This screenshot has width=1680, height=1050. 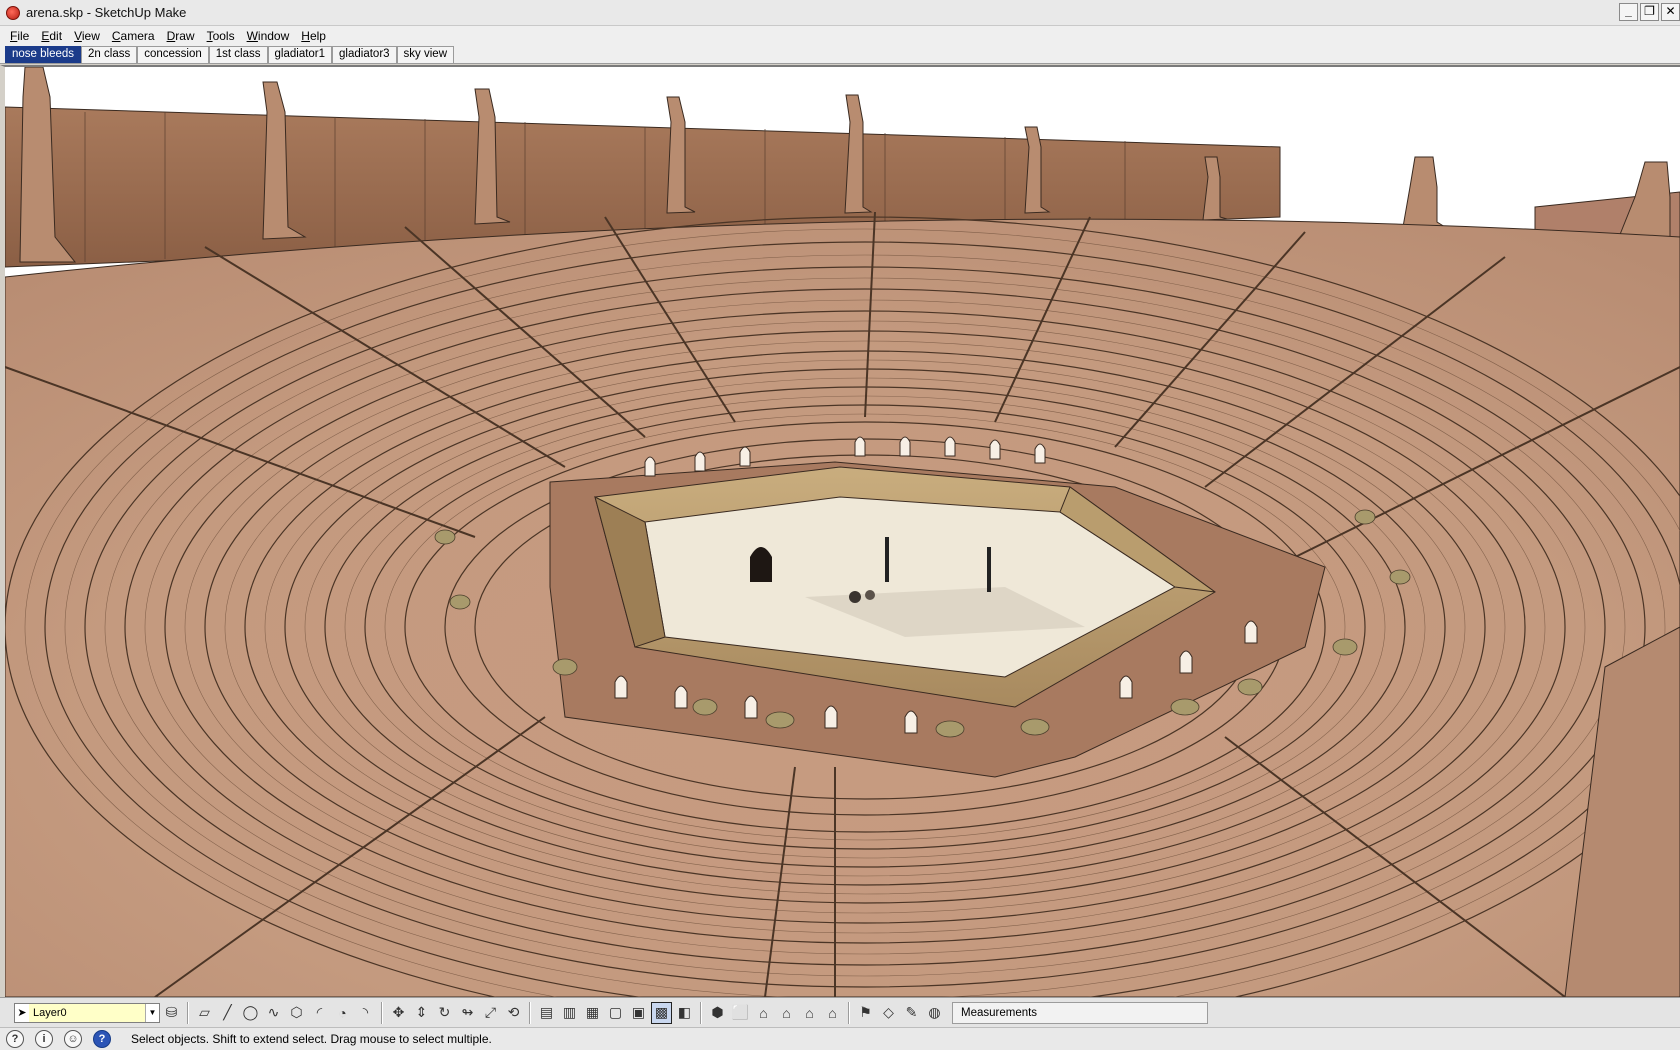 What do you see at coordinates (467, 1013) in the screenshot?
I see `follow-me-tool-icon: ↬` at bounding box center [467, 1013].